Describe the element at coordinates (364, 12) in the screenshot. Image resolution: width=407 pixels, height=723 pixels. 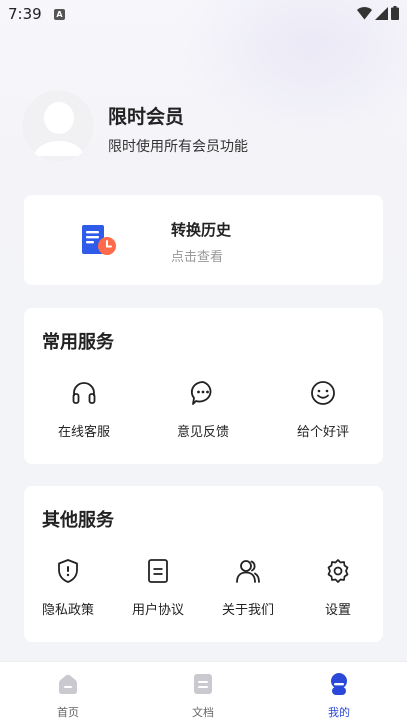
I see `wifi-icon` at that location.